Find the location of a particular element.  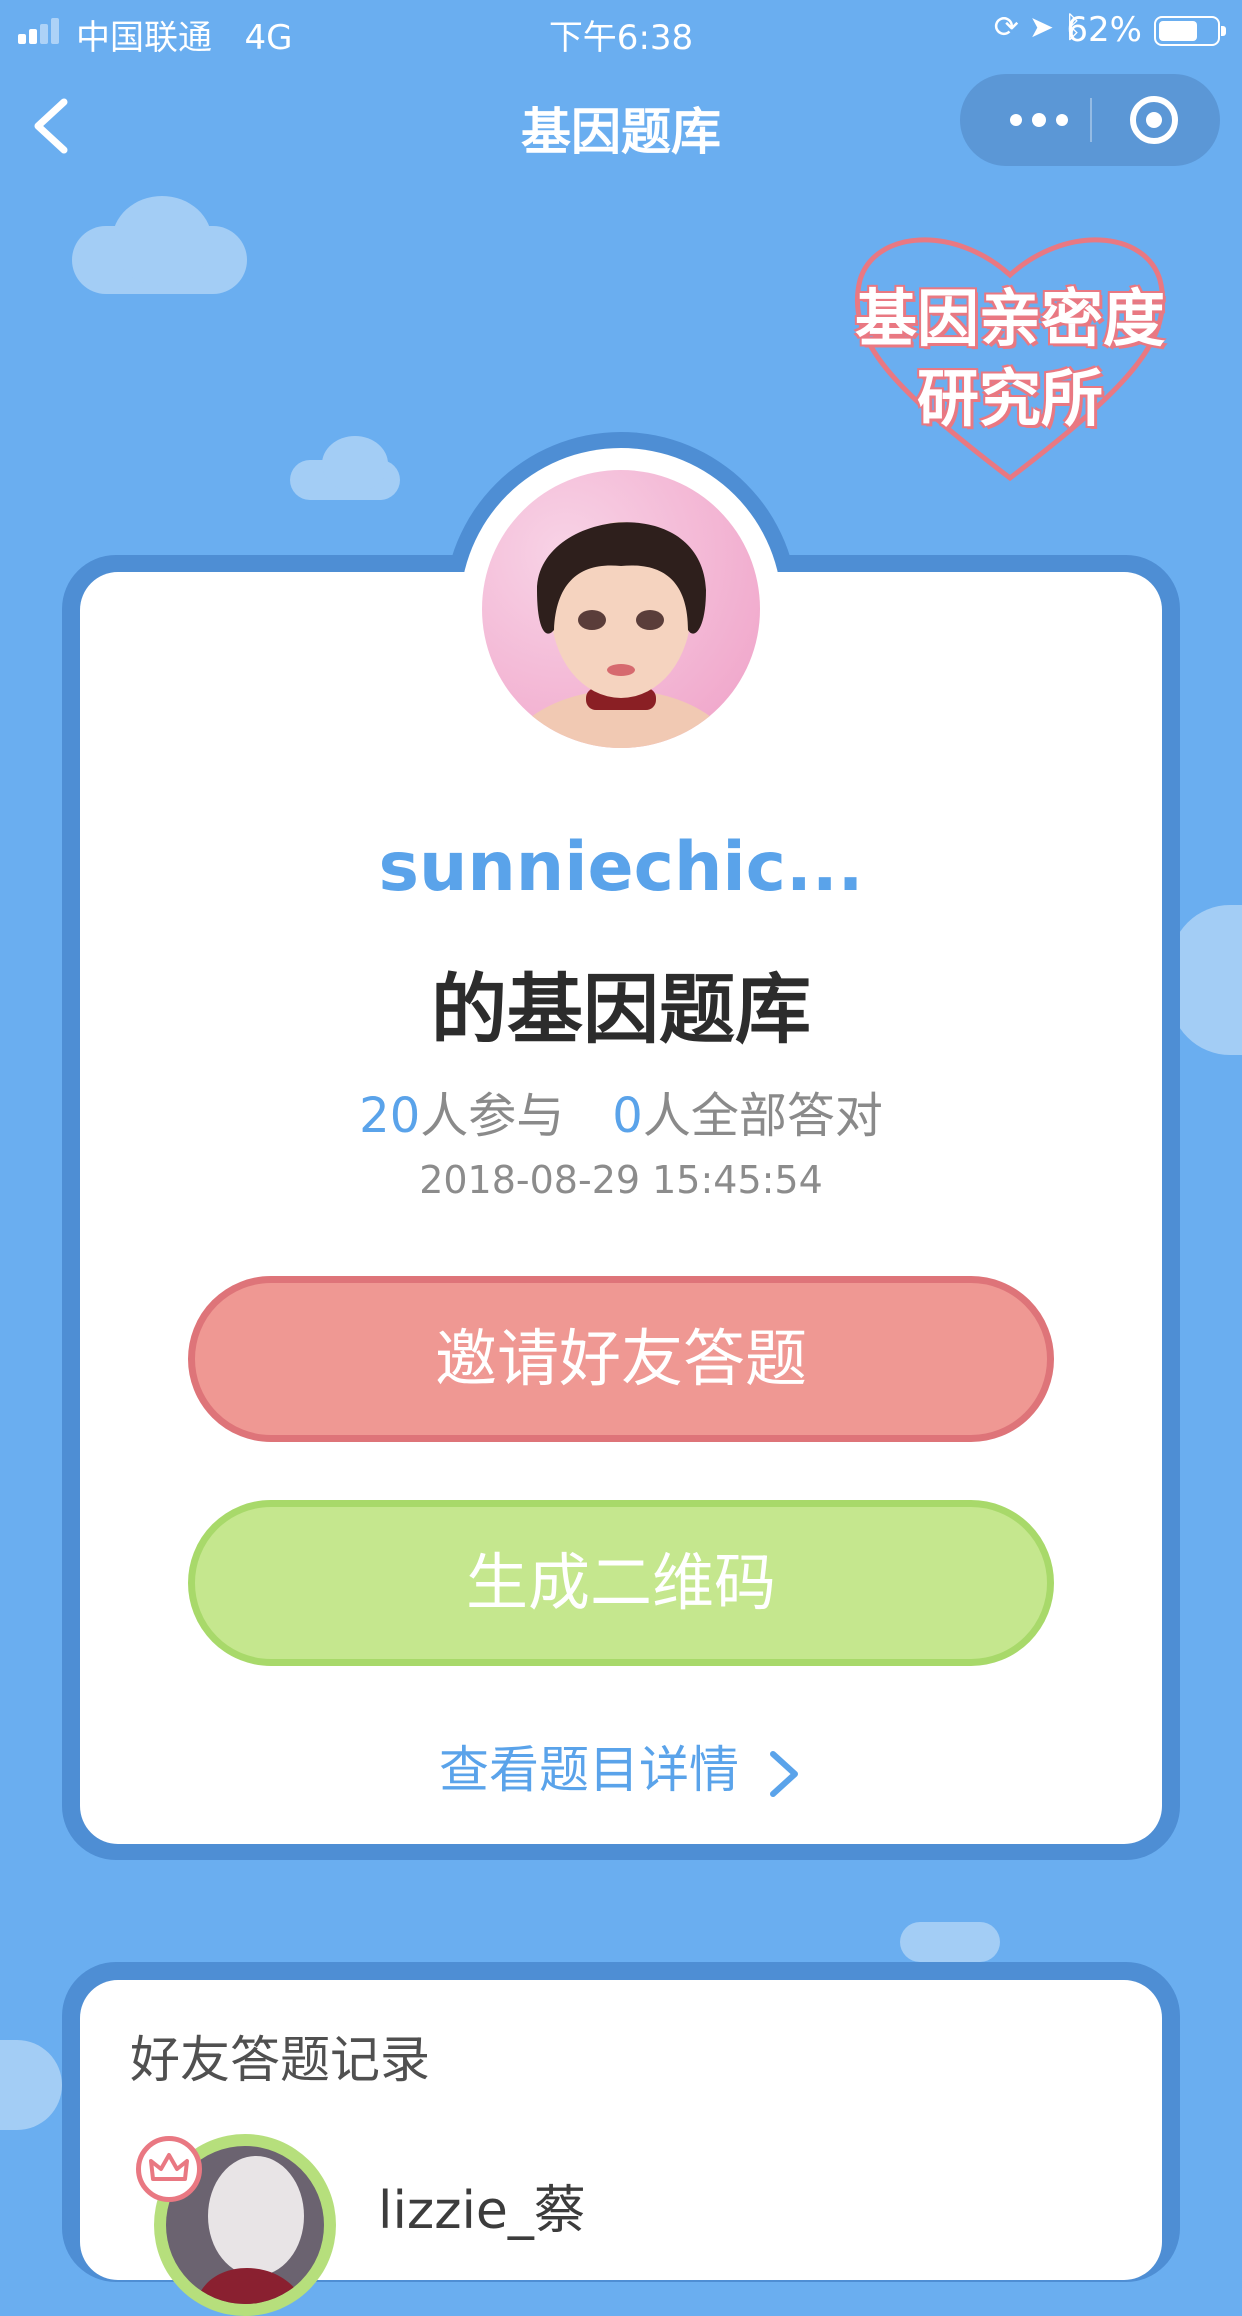

close-miniprogram-button is located at coordinates (1154, 120).